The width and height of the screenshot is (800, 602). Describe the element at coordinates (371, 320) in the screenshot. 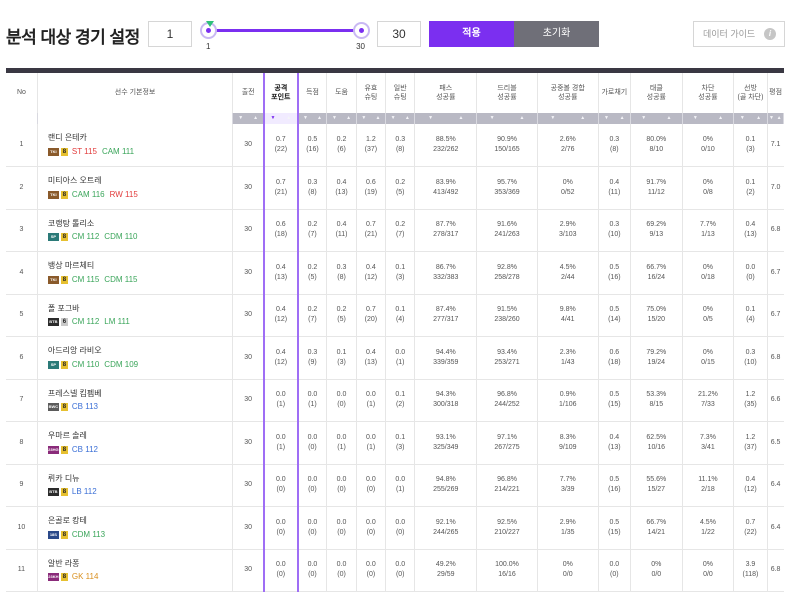

I see `cell-value: (20)` at that location.